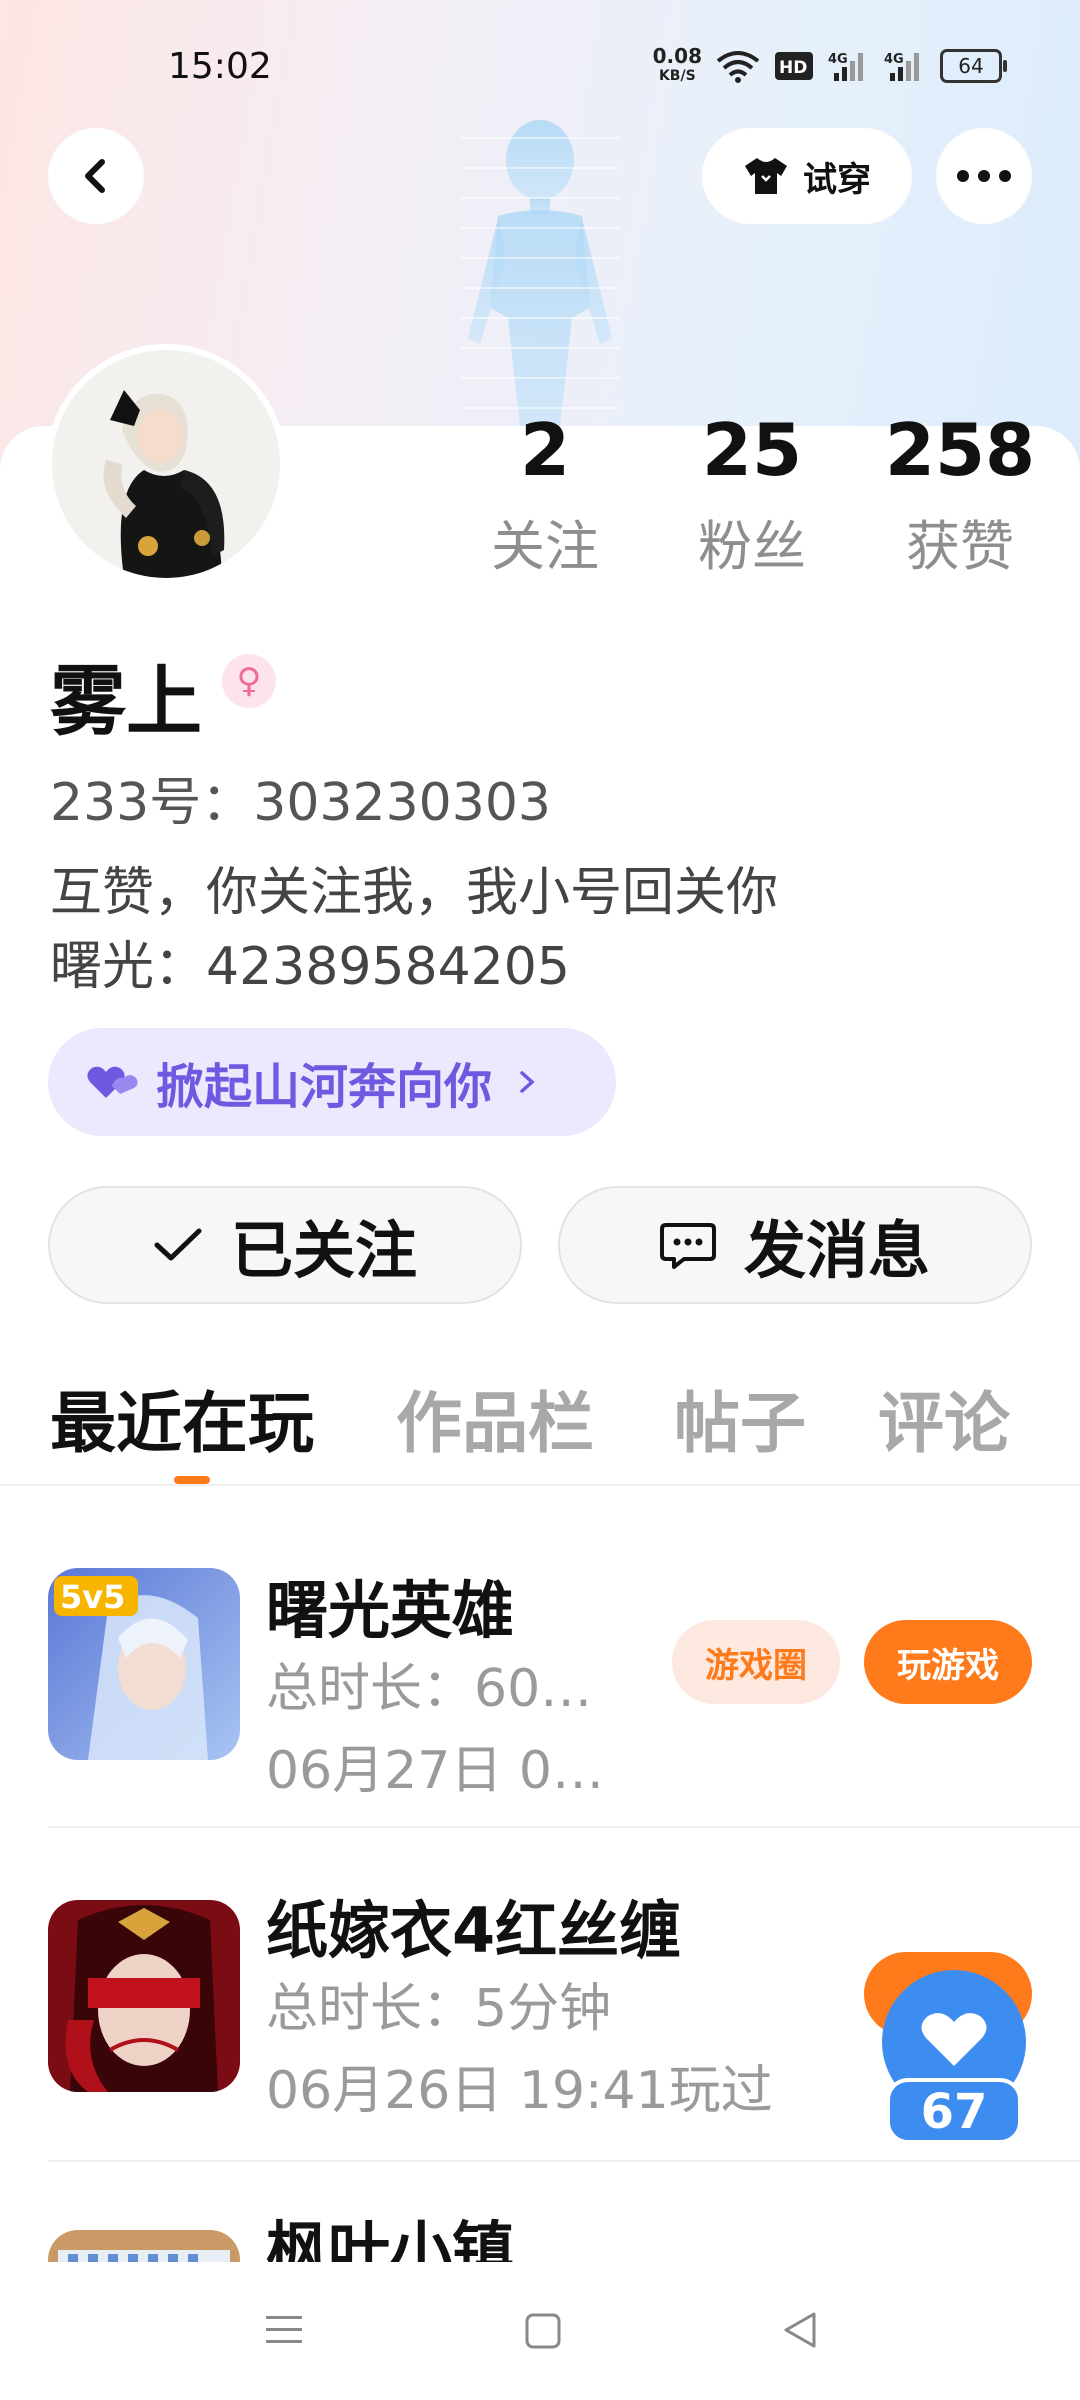 The width and height of the screenshot is (1080, 2400). What do you see at coordinates (740, 1418) in the screenshot?
I see `tab-posts: 帖子` at bounding box center [740, 1418].